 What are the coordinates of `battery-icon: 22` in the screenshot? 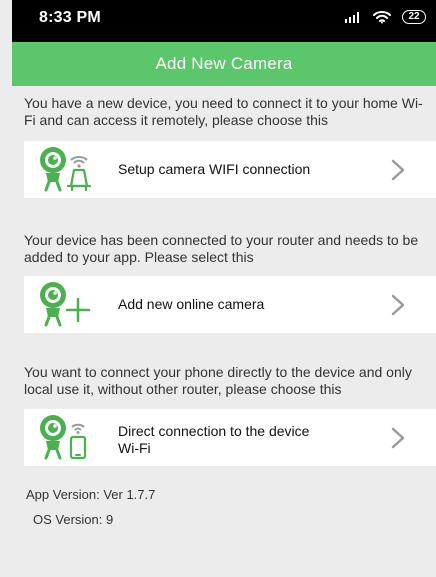 It's located at (414, 17).